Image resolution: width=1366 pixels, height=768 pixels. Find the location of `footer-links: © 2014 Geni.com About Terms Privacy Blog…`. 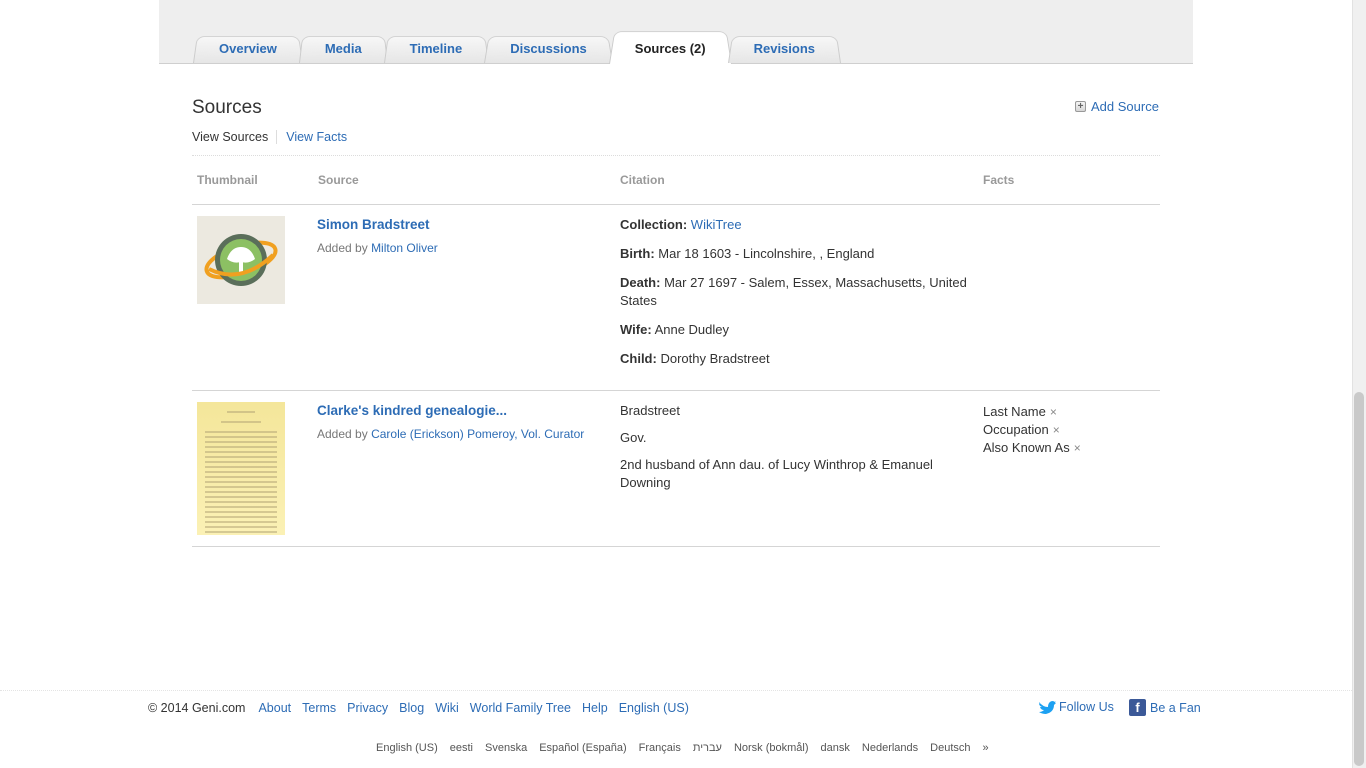

footer-links: © 2014 Geni.com About Terms Privacy Blog… is located at coordinates (424, 708).